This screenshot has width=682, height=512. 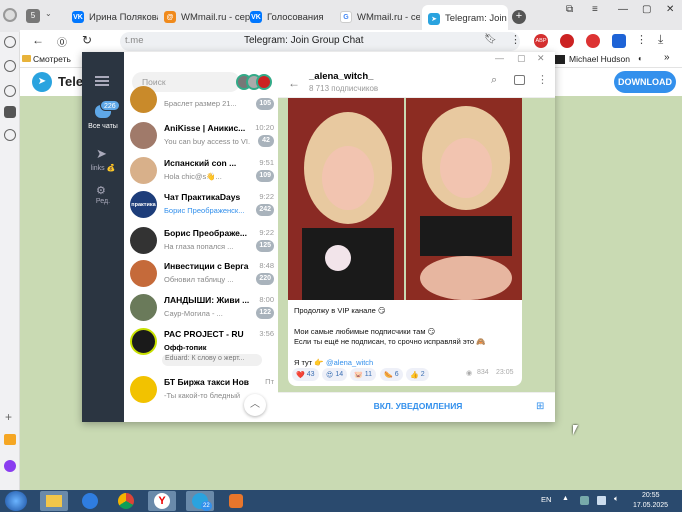 I want to click on tab-vk-votes: VK Голосования, so click(x=289, y=17).